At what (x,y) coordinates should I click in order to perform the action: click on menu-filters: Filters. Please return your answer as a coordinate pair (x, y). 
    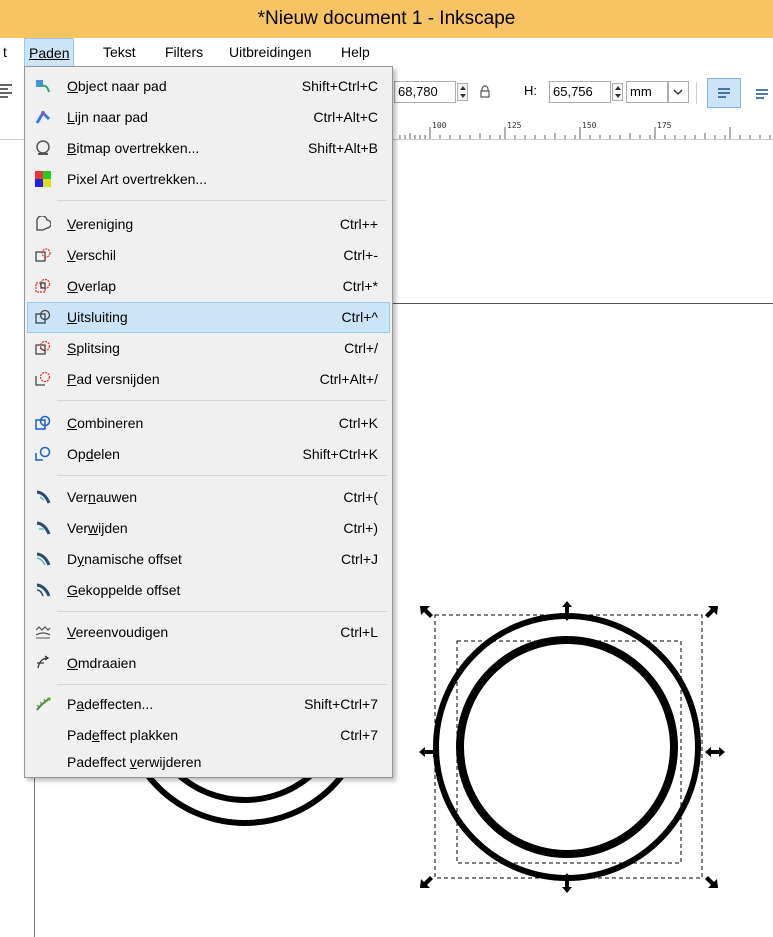
    Looking at the image, I should click on (184, 52).